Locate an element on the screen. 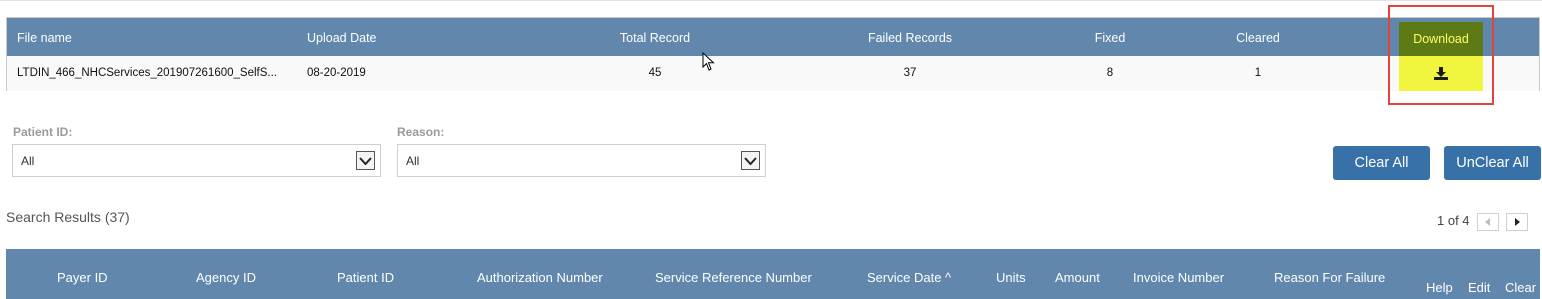  col-clear: Clear is located at coordinates (1521, 287).